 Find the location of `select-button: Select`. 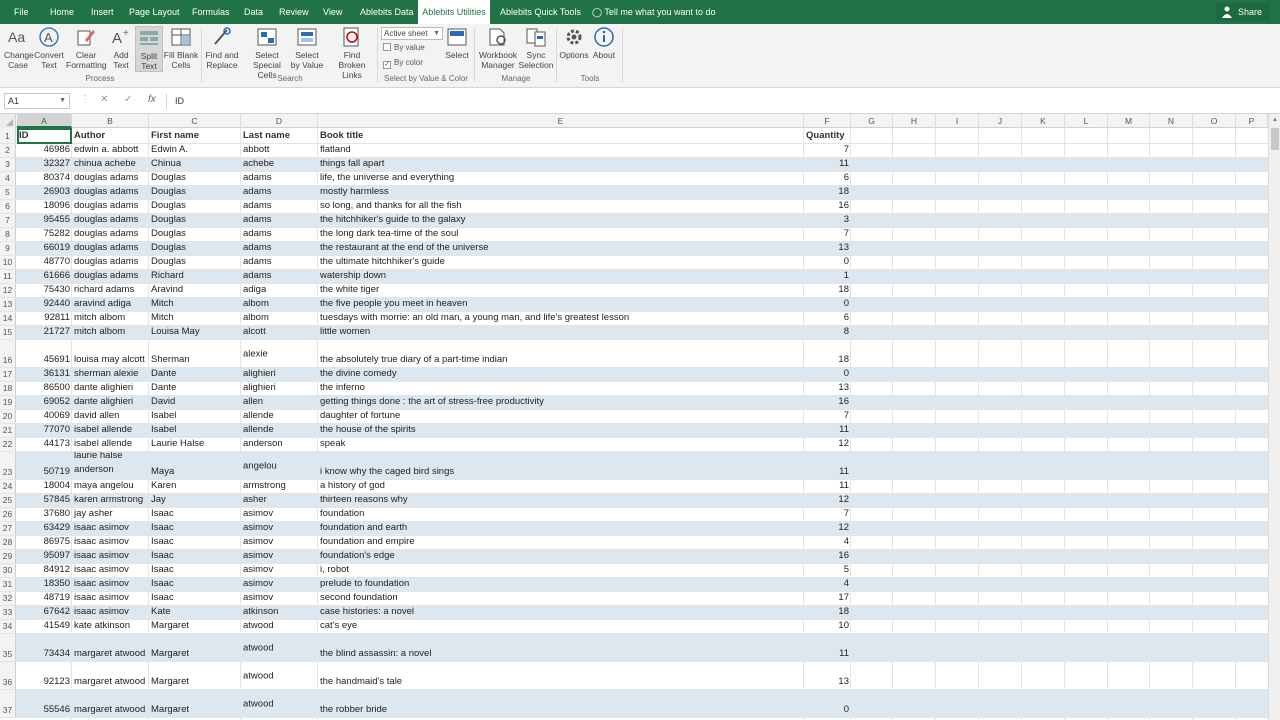

select-button: Select is located at coordinates (457, 43).